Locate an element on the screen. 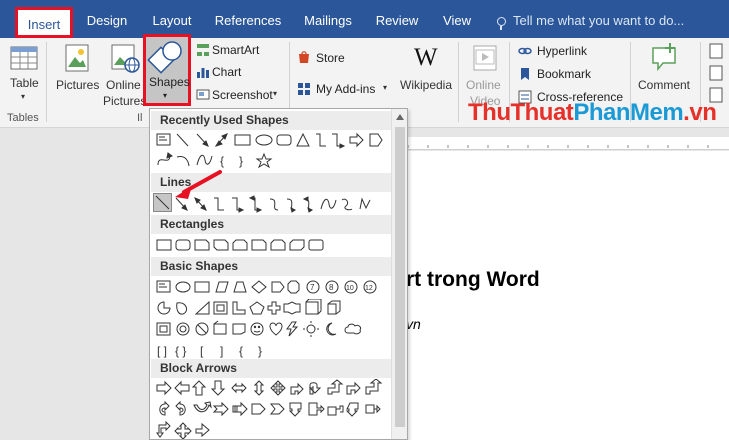 The height and width of the screenshot is (440, 729). section-block-arrows: Block Arrows is located at coordinates (271, 368).